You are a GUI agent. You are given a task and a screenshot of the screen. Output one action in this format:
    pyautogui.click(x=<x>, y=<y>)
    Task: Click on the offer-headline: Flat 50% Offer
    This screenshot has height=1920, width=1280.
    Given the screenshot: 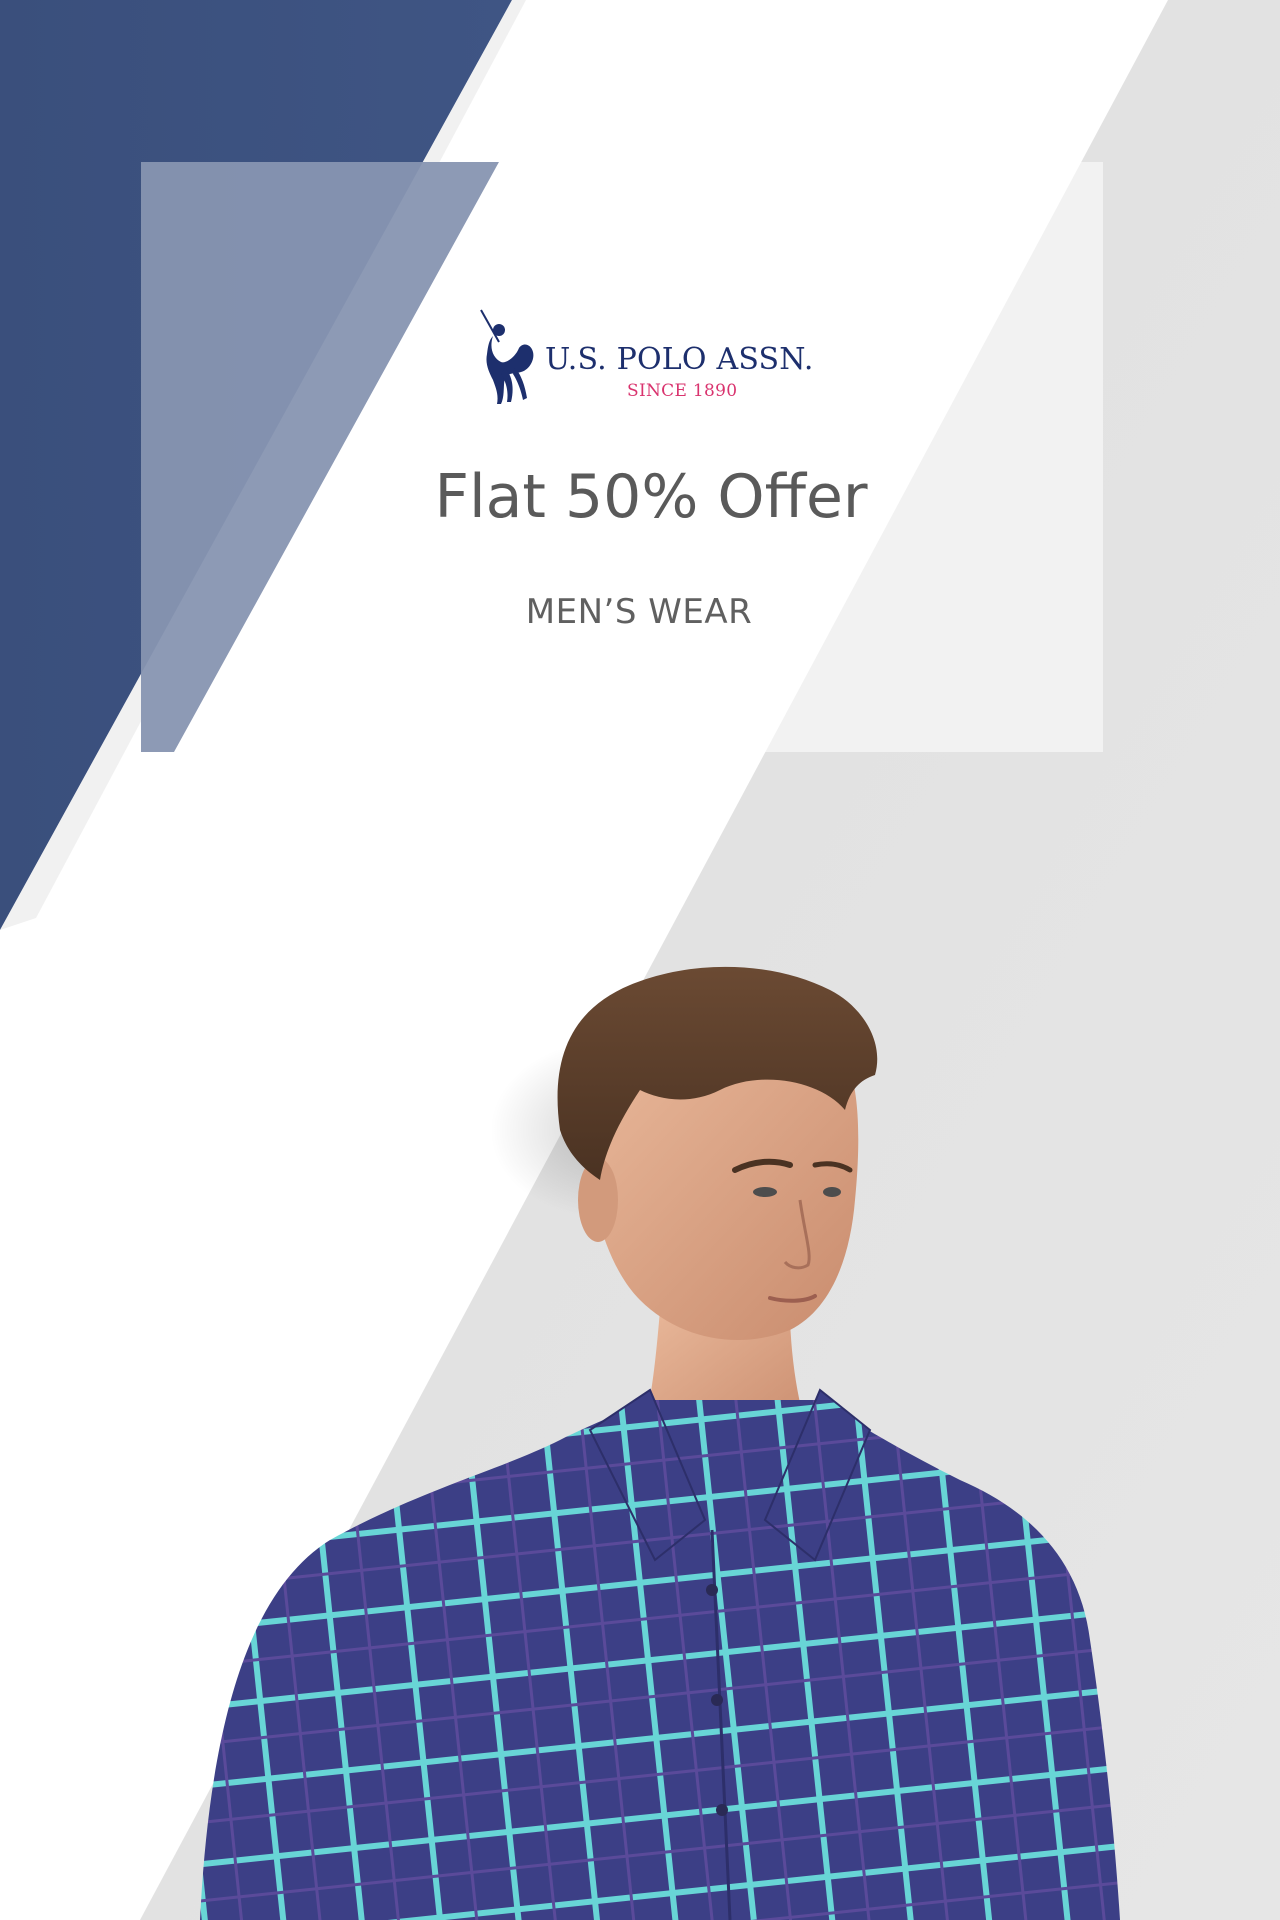 What is the action you would take?
    pyautogui.click(x=651, y=497)
    